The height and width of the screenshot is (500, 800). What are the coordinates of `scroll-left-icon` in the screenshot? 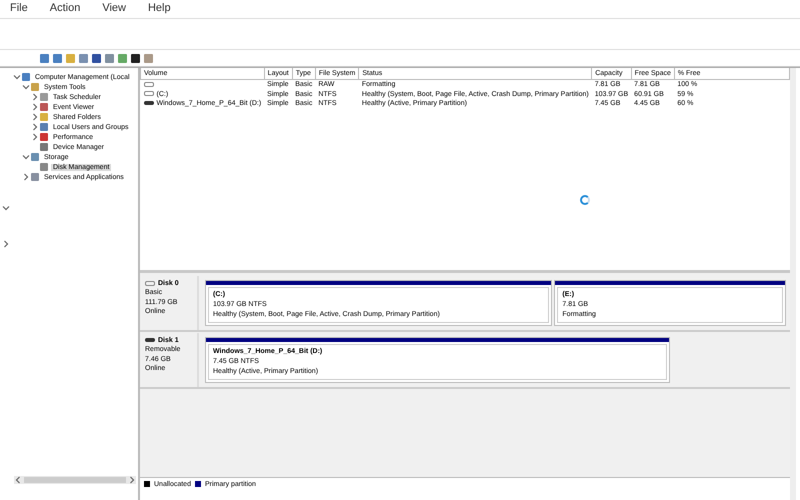 It's located at (18, 480).